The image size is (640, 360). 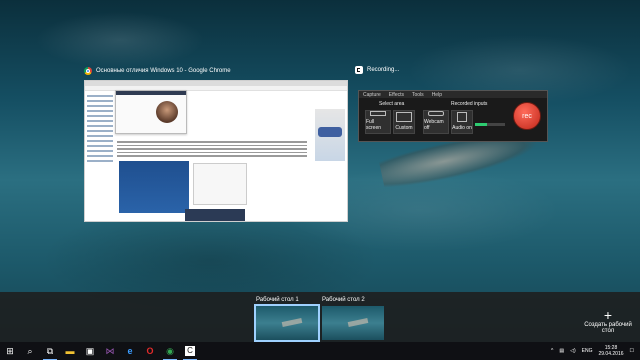 I want to click on start-button: ⊞, so click(x=10, y=351).